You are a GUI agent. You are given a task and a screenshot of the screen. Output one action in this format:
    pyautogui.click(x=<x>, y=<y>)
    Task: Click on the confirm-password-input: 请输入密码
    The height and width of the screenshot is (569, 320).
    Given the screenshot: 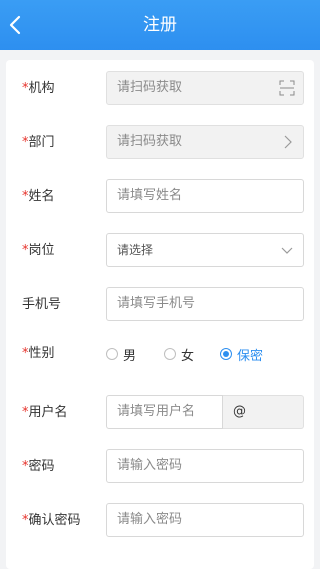 What is the action you would take?
    pyautogui.click(x=205, y=520)
    